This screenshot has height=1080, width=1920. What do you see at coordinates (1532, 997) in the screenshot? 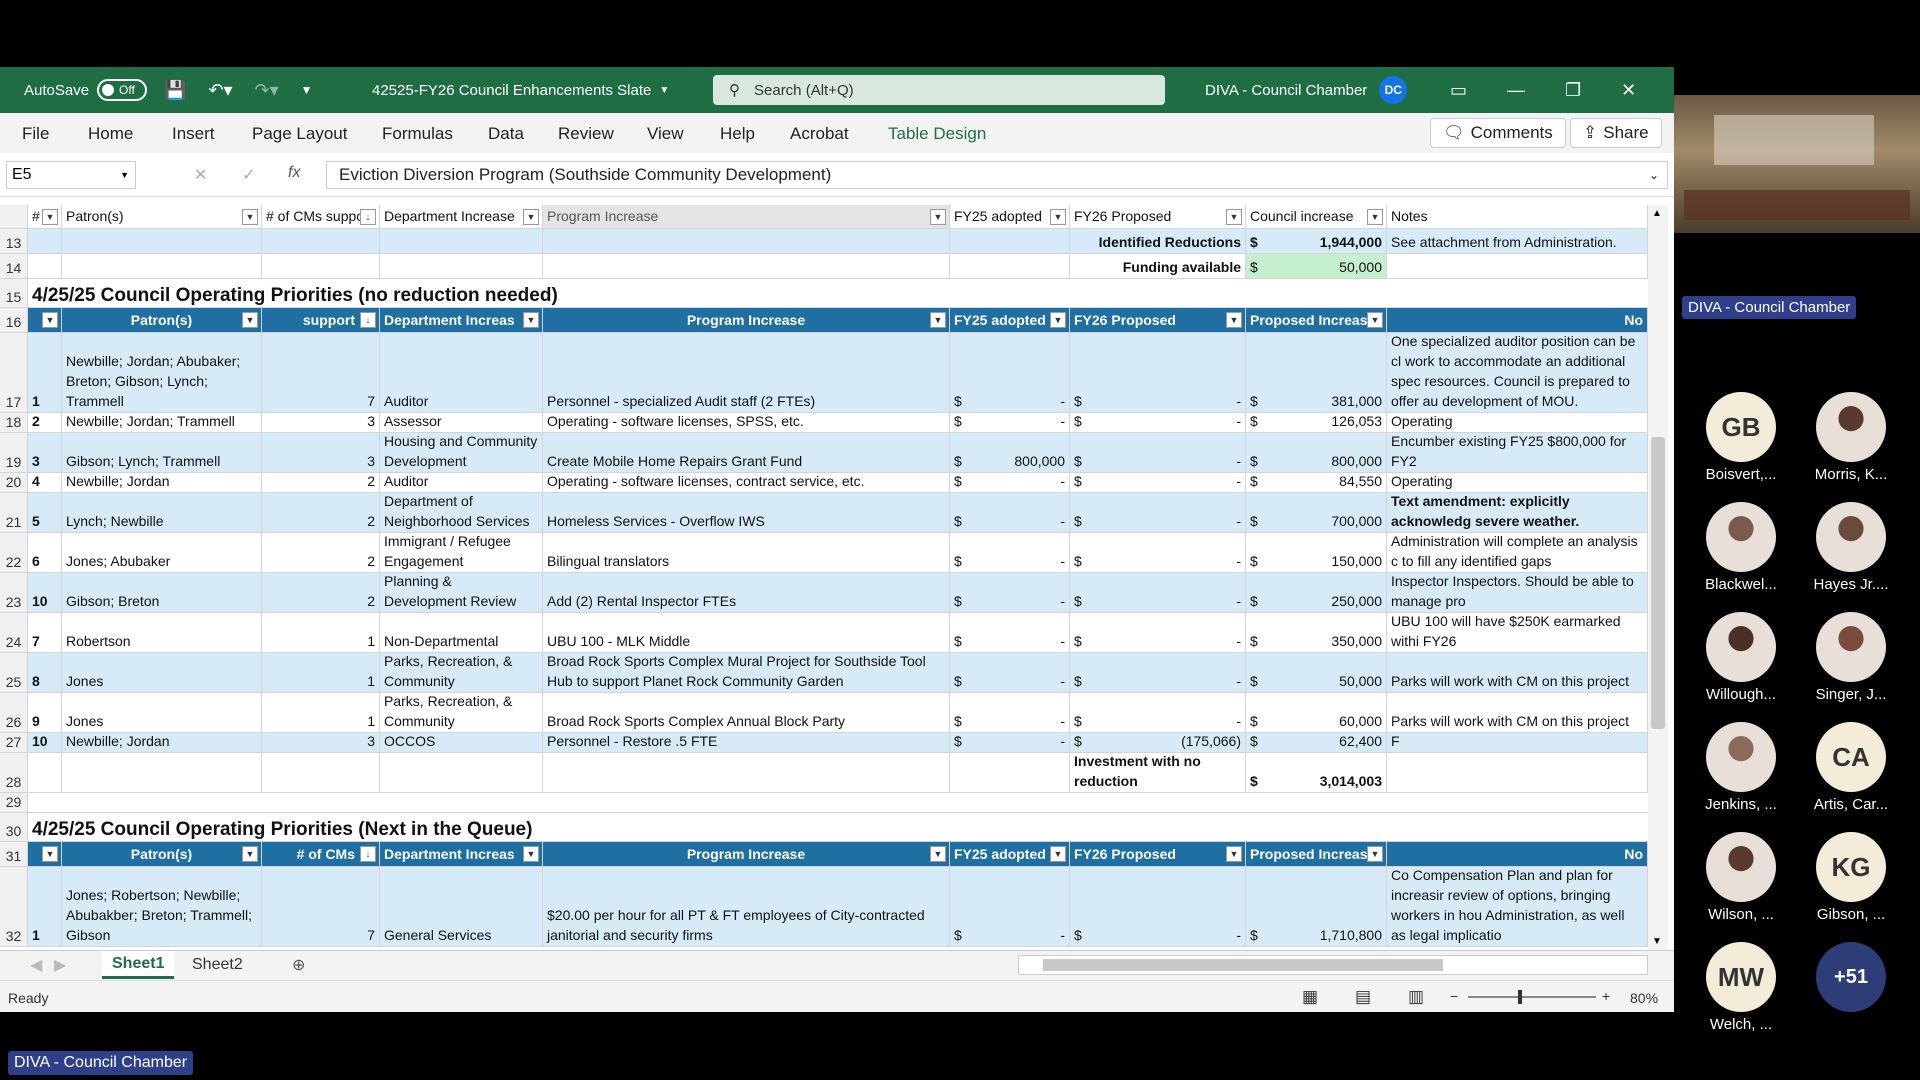
I see `zoom-slider` at bounding box center [1532, 997].